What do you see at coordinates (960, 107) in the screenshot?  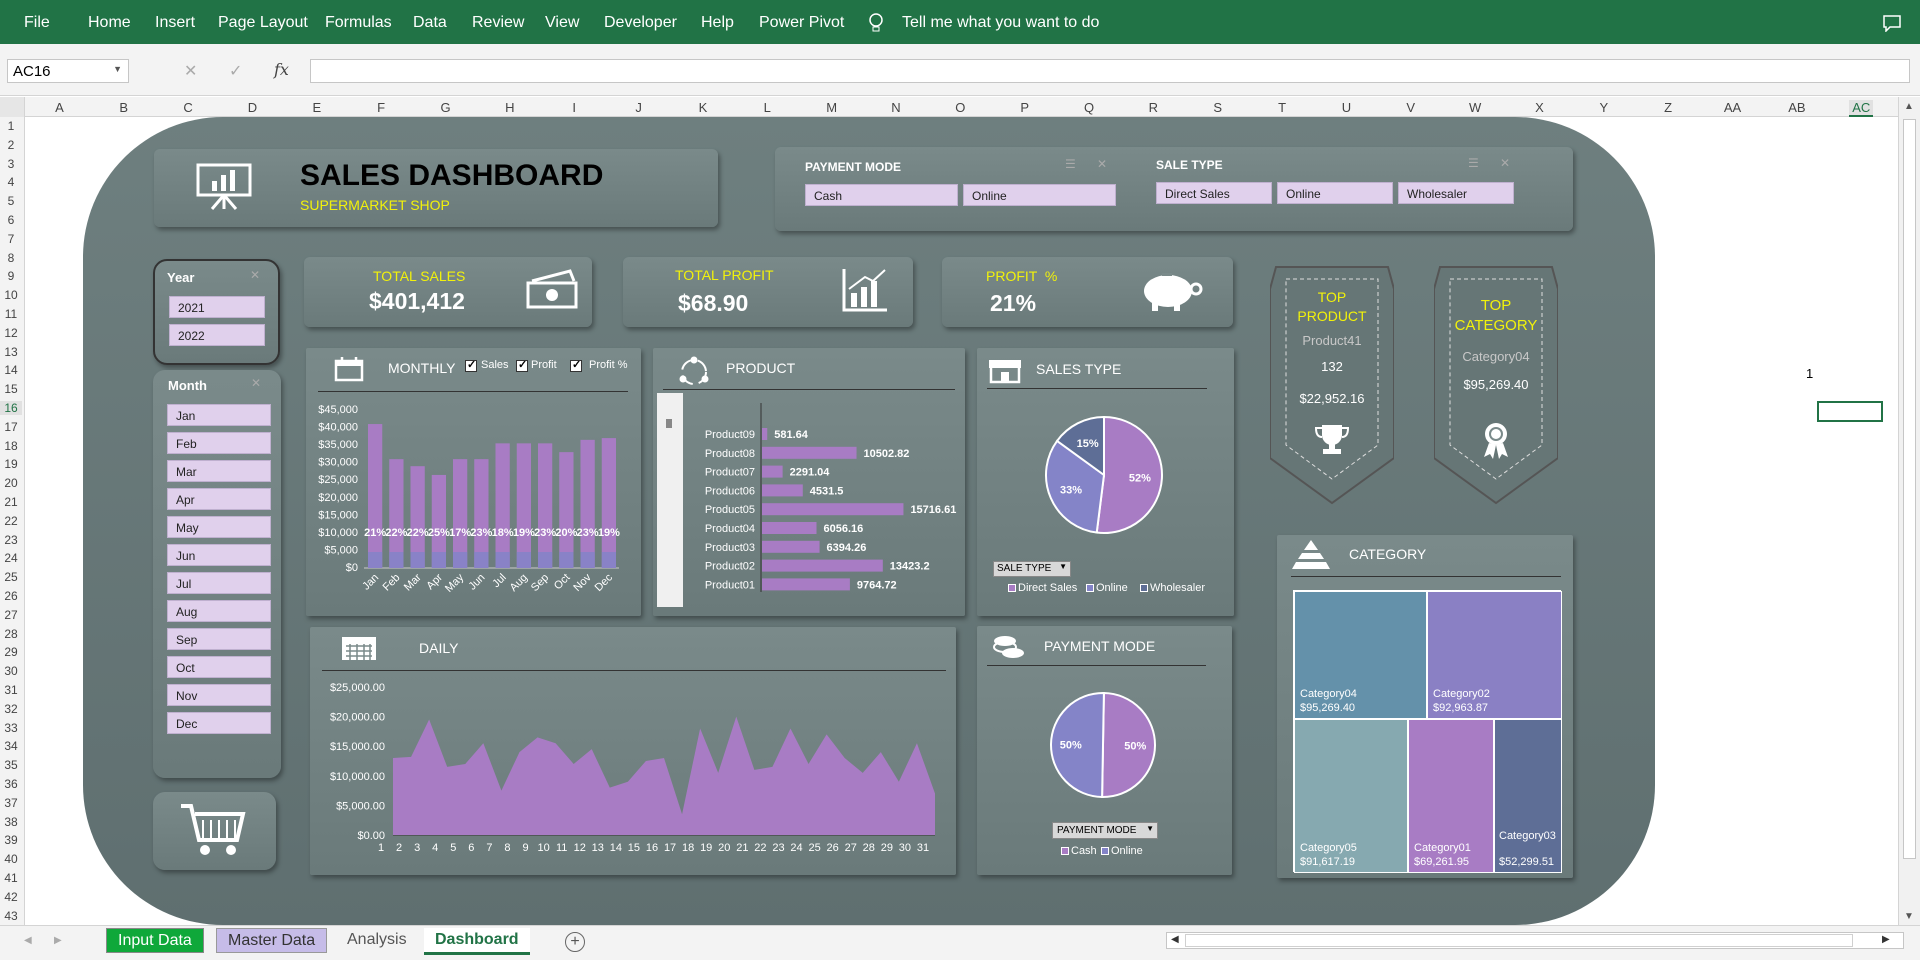 I see `column-header: O` at bounding box center [960, 107].